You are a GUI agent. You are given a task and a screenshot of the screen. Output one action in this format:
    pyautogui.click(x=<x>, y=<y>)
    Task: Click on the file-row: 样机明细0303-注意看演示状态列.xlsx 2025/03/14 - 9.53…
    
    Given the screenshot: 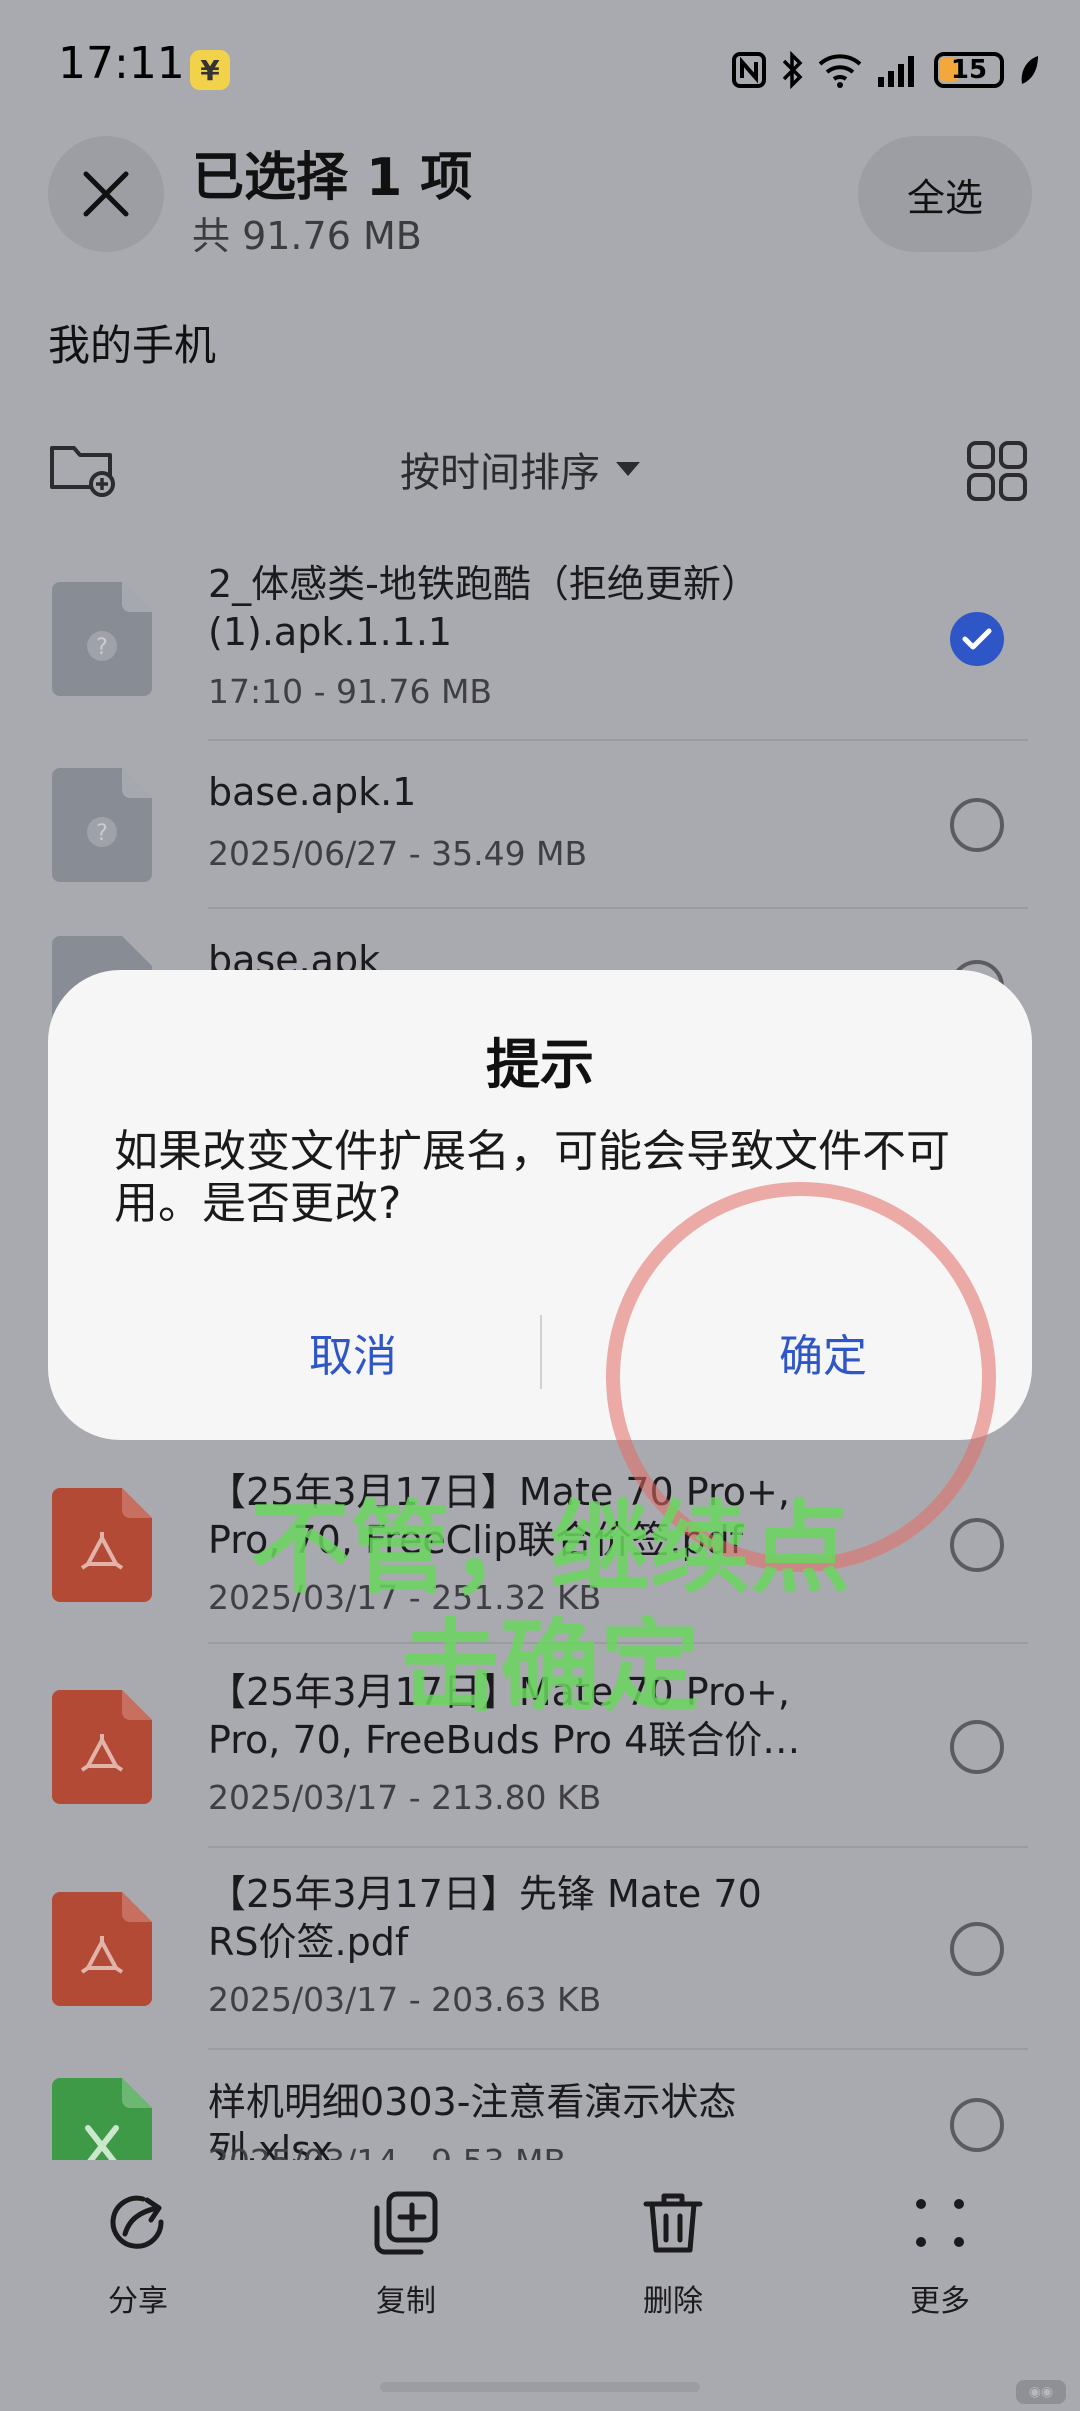 What is the action you would take?
    pyautogui.click(x=540, y=2119)
    